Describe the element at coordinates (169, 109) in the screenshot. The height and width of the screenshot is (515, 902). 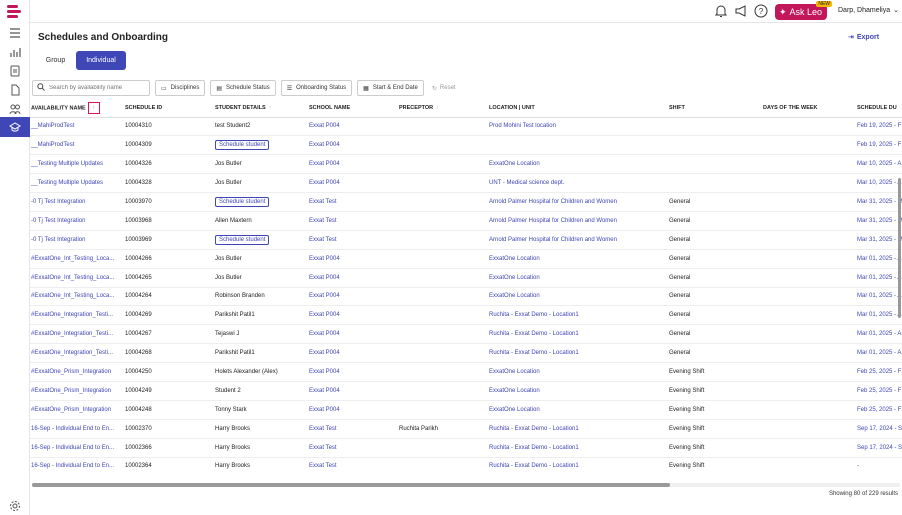
I see `column-header: SCHEDULE ID` at that location.